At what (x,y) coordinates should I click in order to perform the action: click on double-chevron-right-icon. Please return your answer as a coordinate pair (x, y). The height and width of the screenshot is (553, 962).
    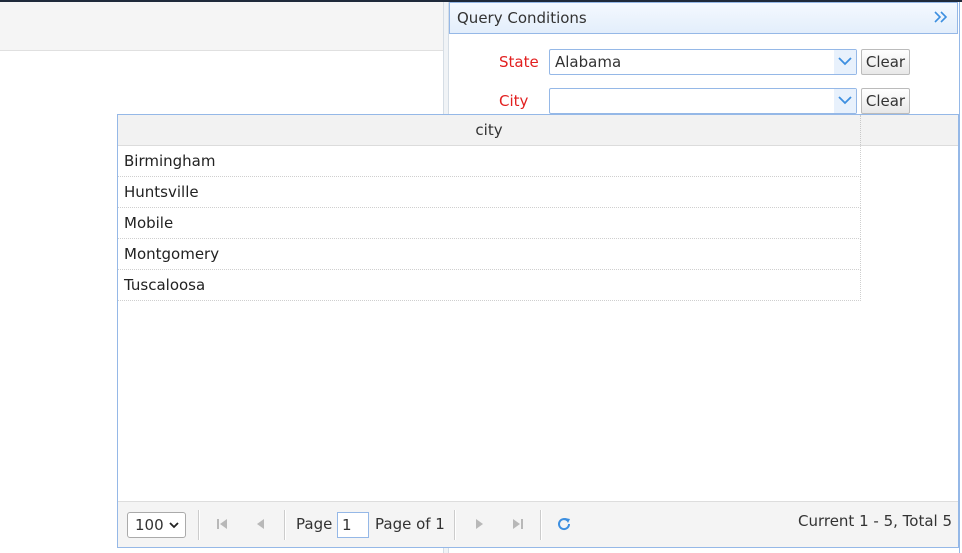
    Looking at the image, I should click on (941, 17).